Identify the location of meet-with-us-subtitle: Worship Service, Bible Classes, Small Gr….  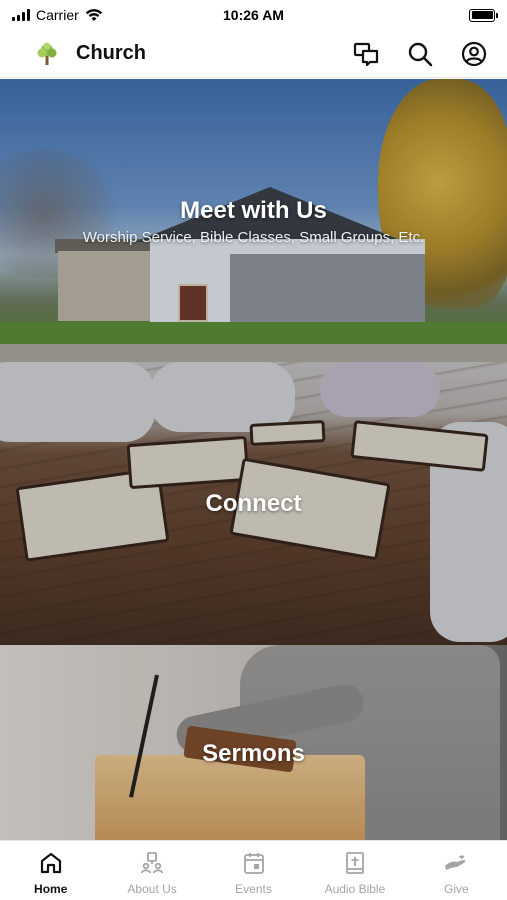
(253, 237).